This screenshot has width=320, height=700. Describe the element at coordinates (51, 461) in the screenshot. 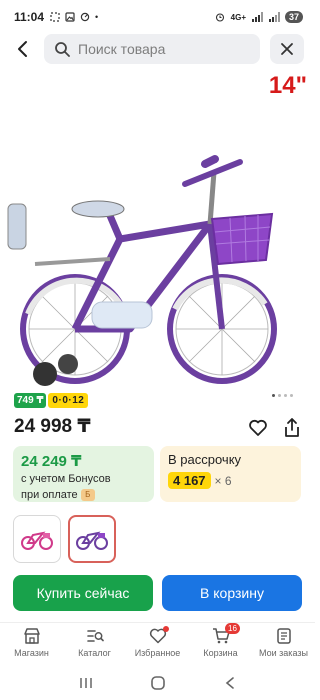

I see `bonus-price: 24 249 ₸` at that location.